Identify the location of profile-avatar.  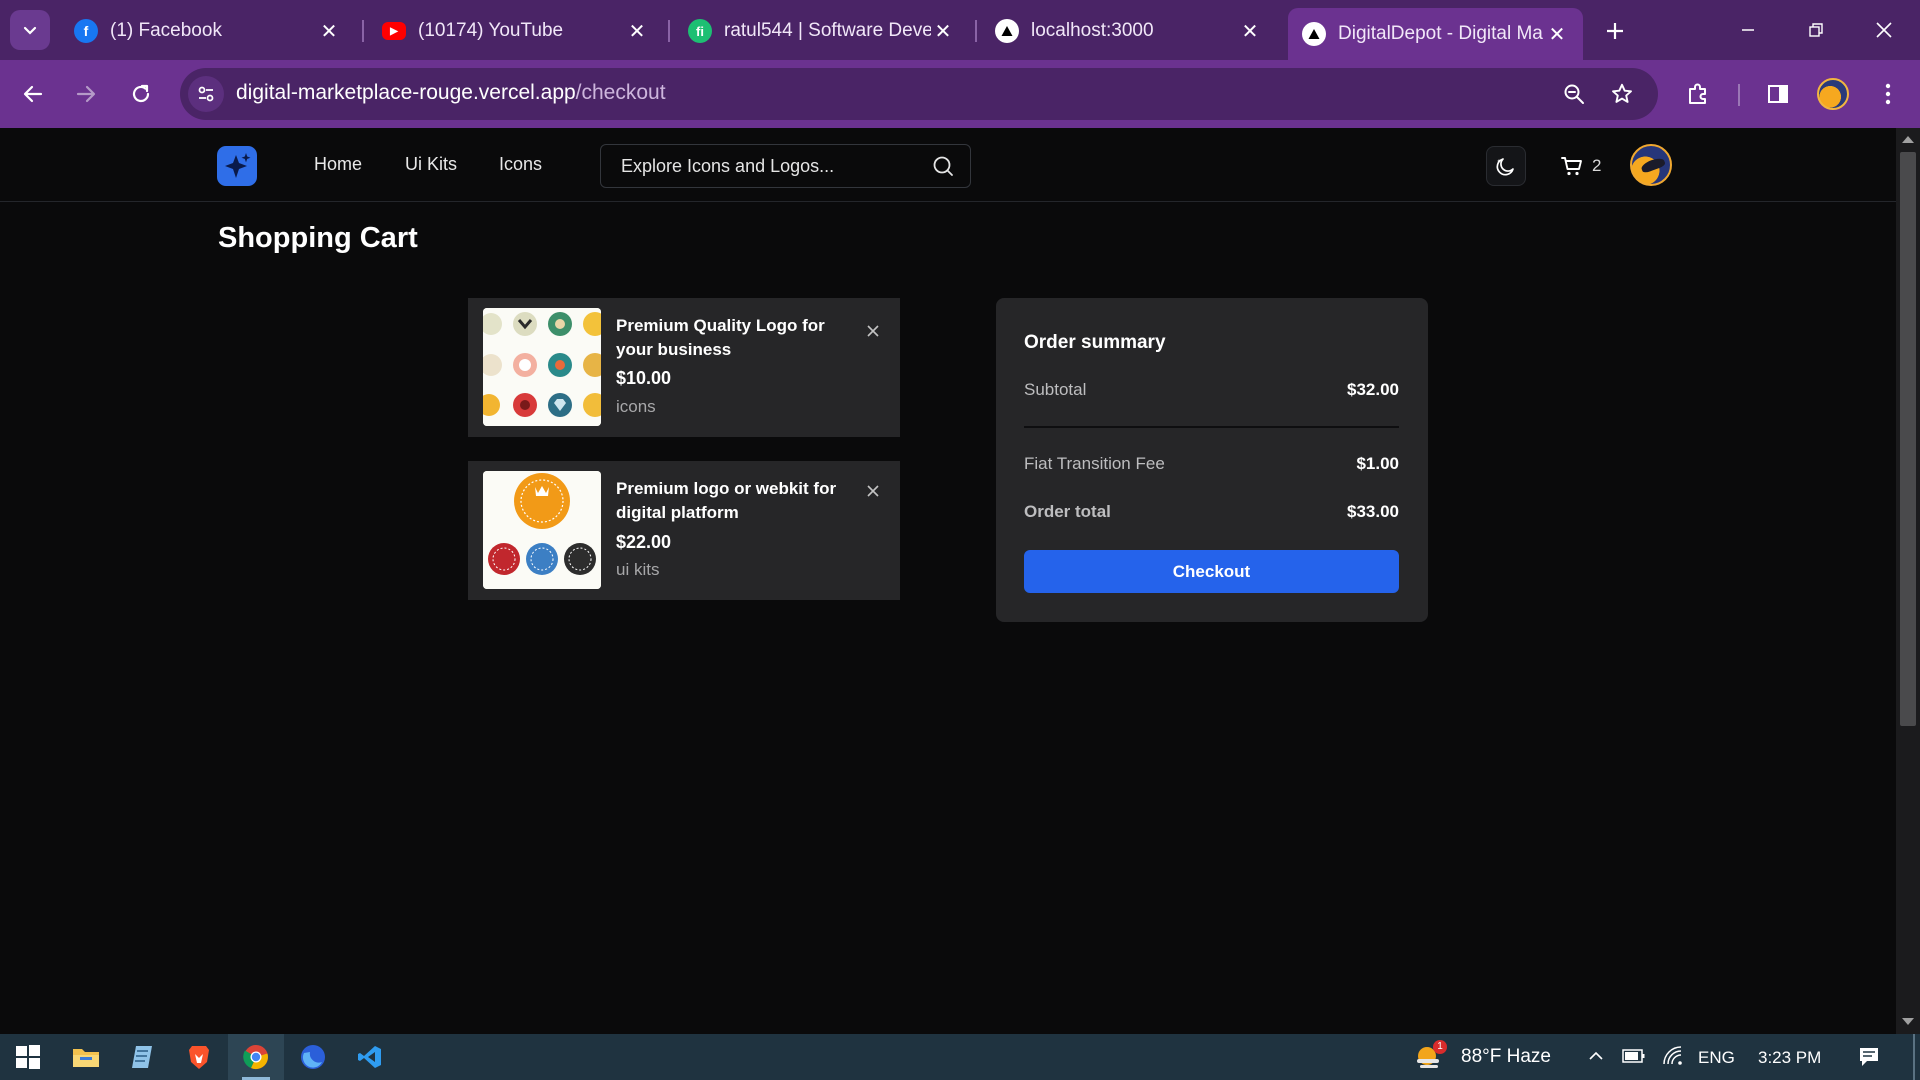
(1833, 94).